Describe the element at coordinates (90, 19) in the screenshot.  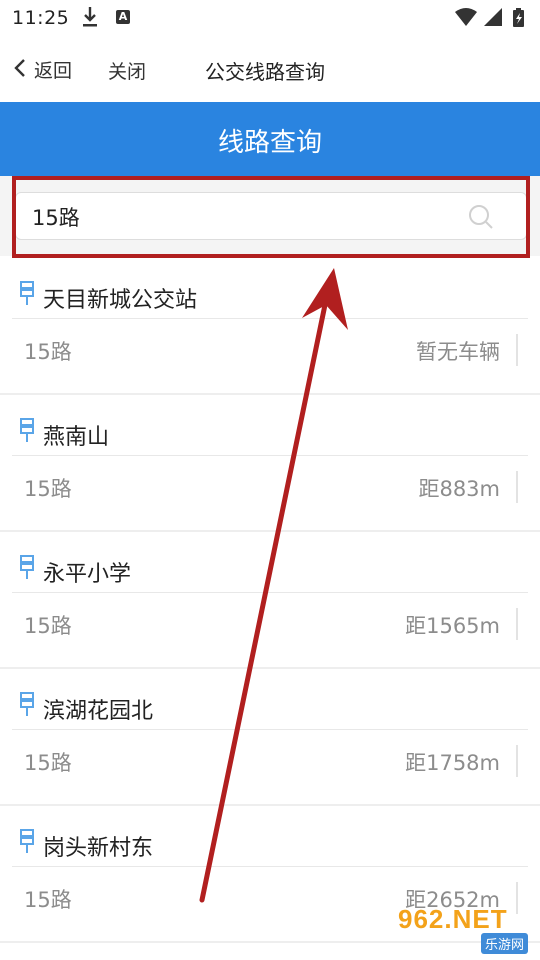
I see `download-icon` at that location.